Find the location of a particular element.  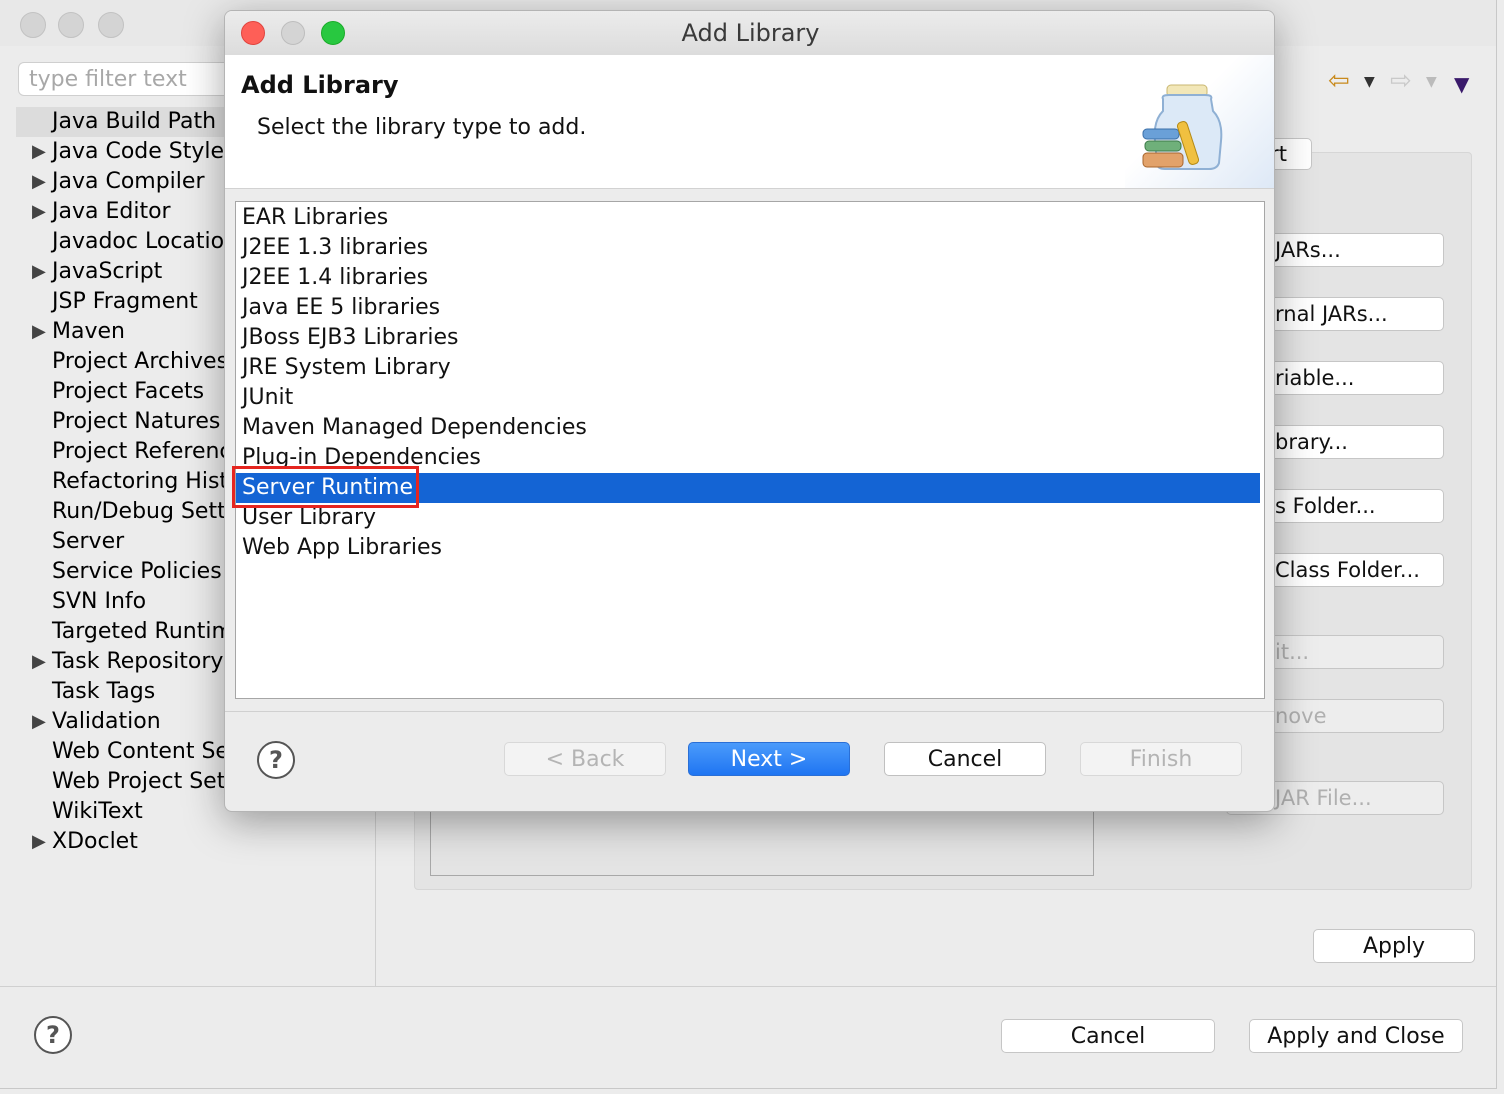

tree-item: Java Build Path is located at coordinates (121, 122).